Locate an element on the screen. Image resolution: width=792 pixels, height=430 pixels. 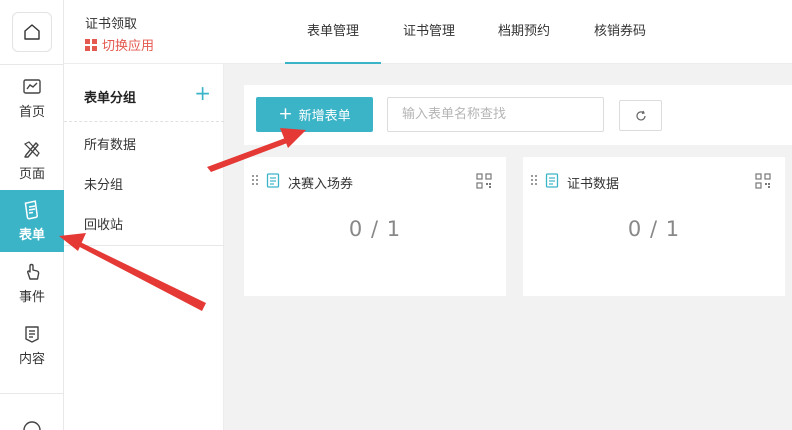
plus-icon: + is located at coordinates (285, 114).